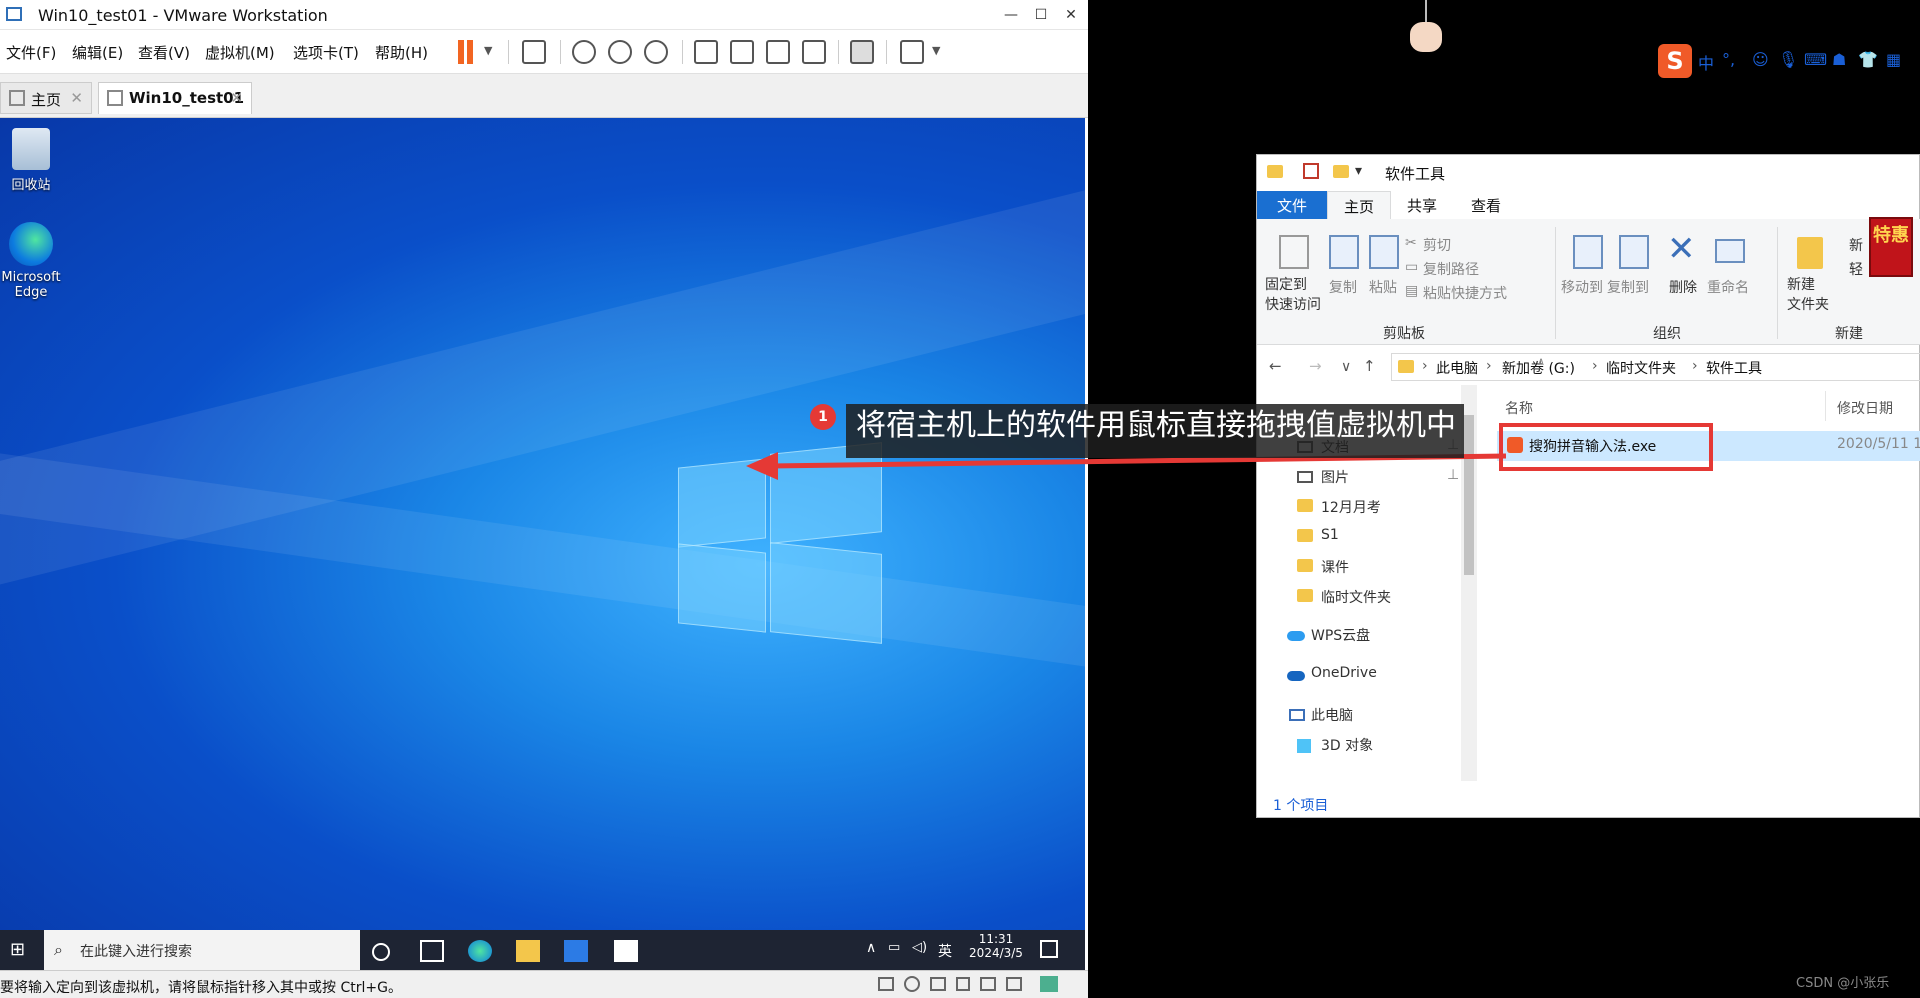 Image resolution: width=1920 pixels, height=998 pixels. Describe the element at coordinates (1156, 425) in the screenshot. I see `annotation-text: 将宿主机上的软件用鼠标直接拖拽值虚拟机中` at that location.